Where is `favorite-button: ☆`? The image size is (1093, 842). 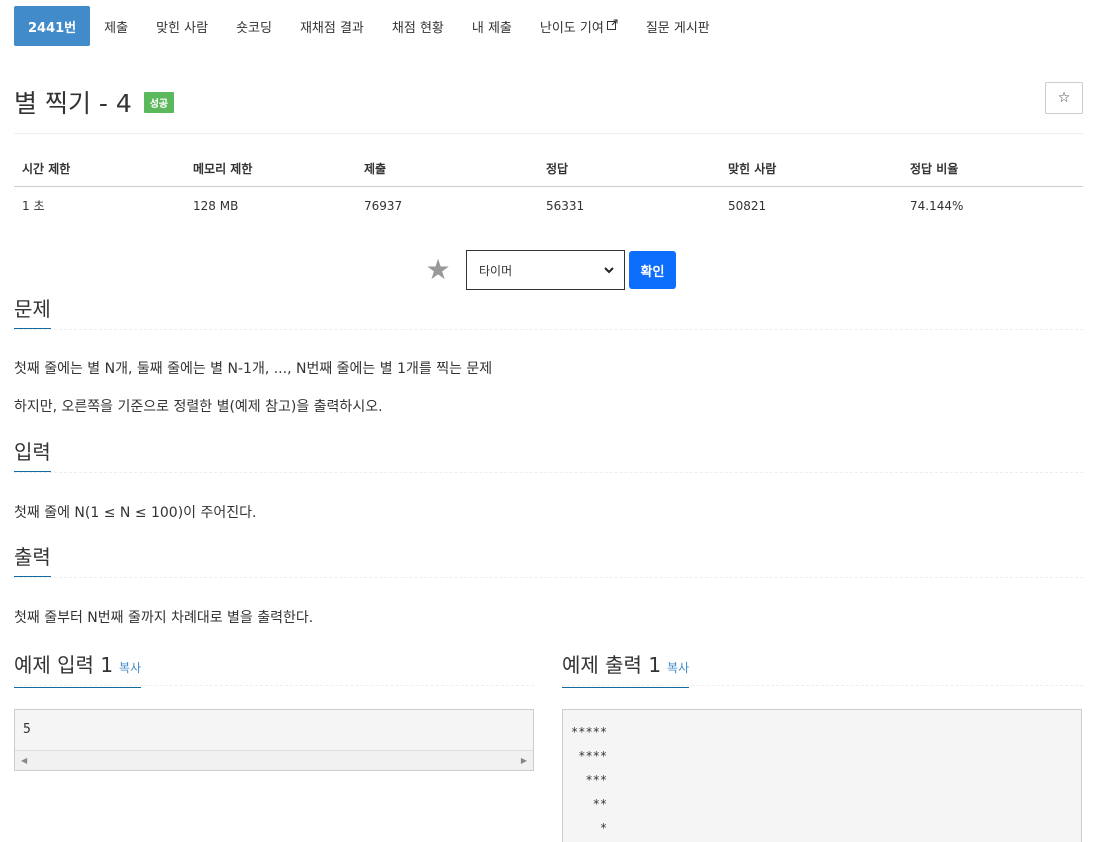 favorite-button: ☆ is located at coordinates (1064, 98).